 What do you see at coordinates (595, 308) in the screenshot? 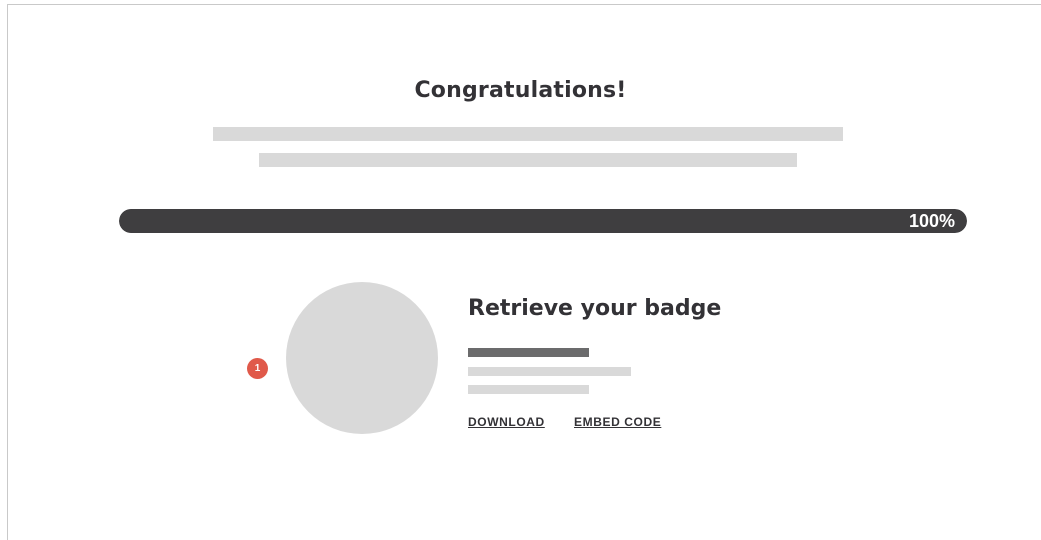
I see `badge-heading: Retrieve your badge` at bounding box center [595, 308].